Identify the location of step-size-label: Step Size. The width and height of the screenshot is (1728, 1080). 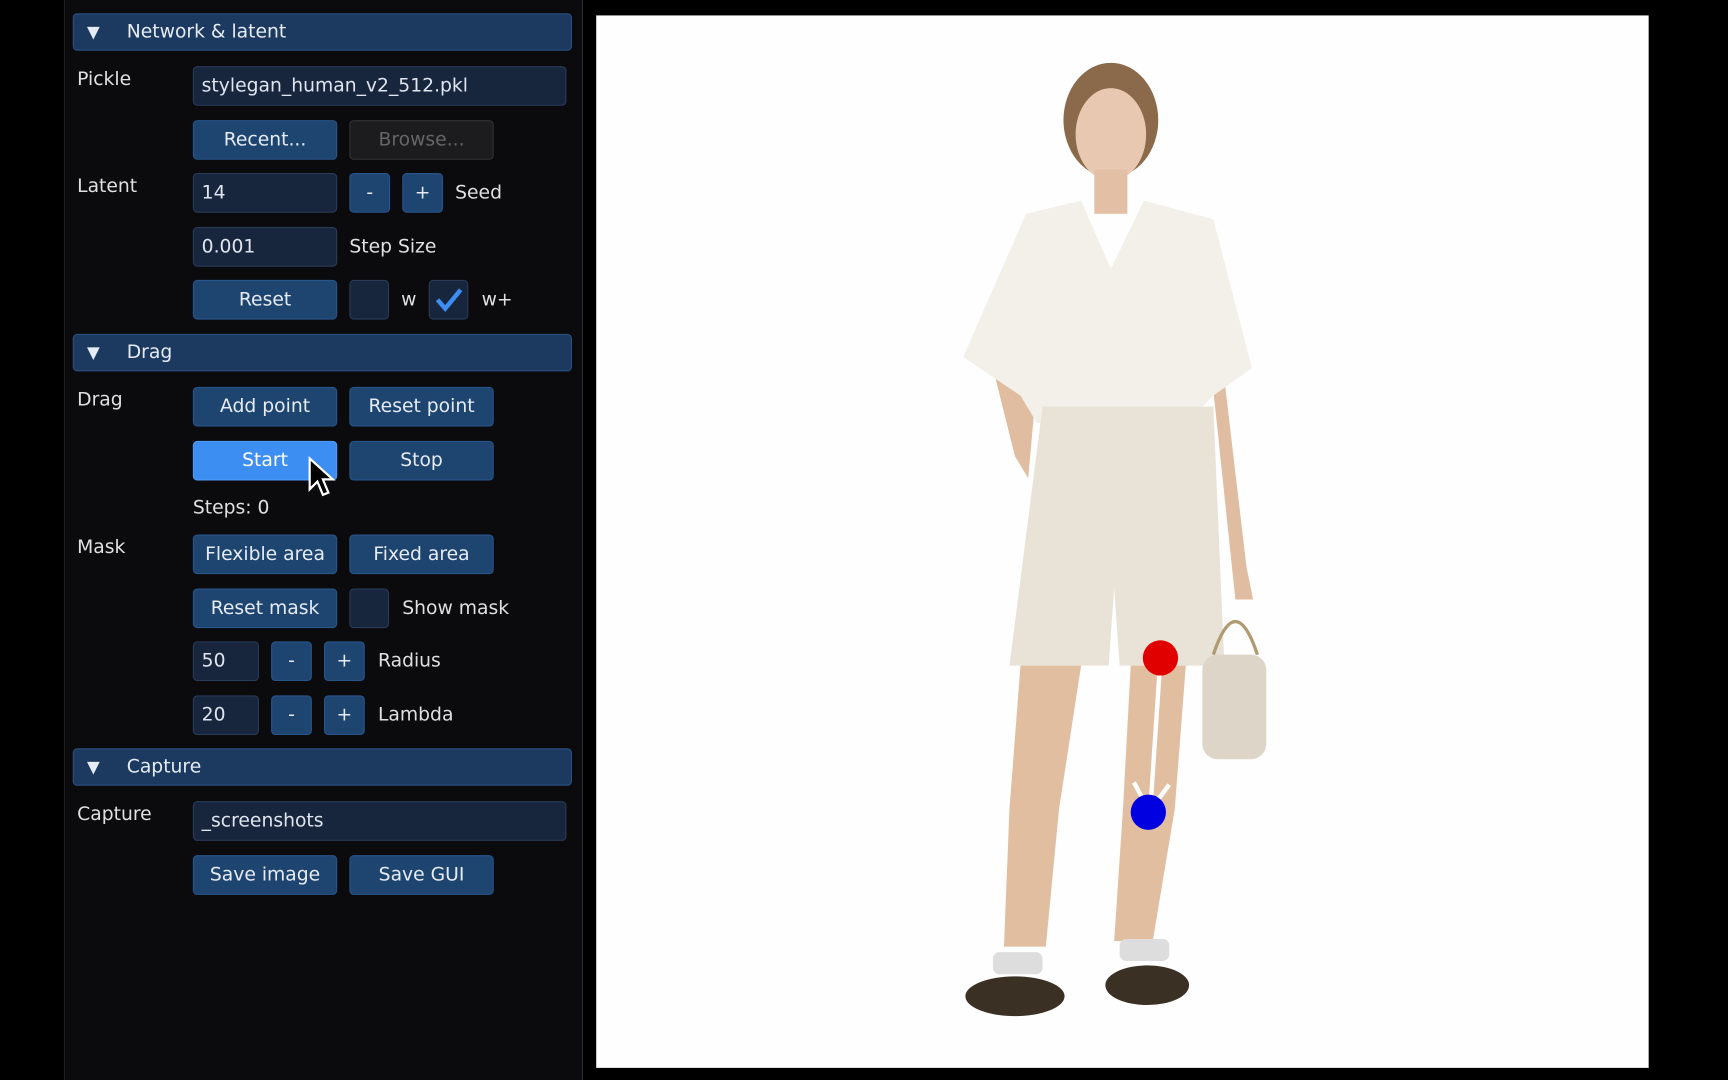
(393, 246).